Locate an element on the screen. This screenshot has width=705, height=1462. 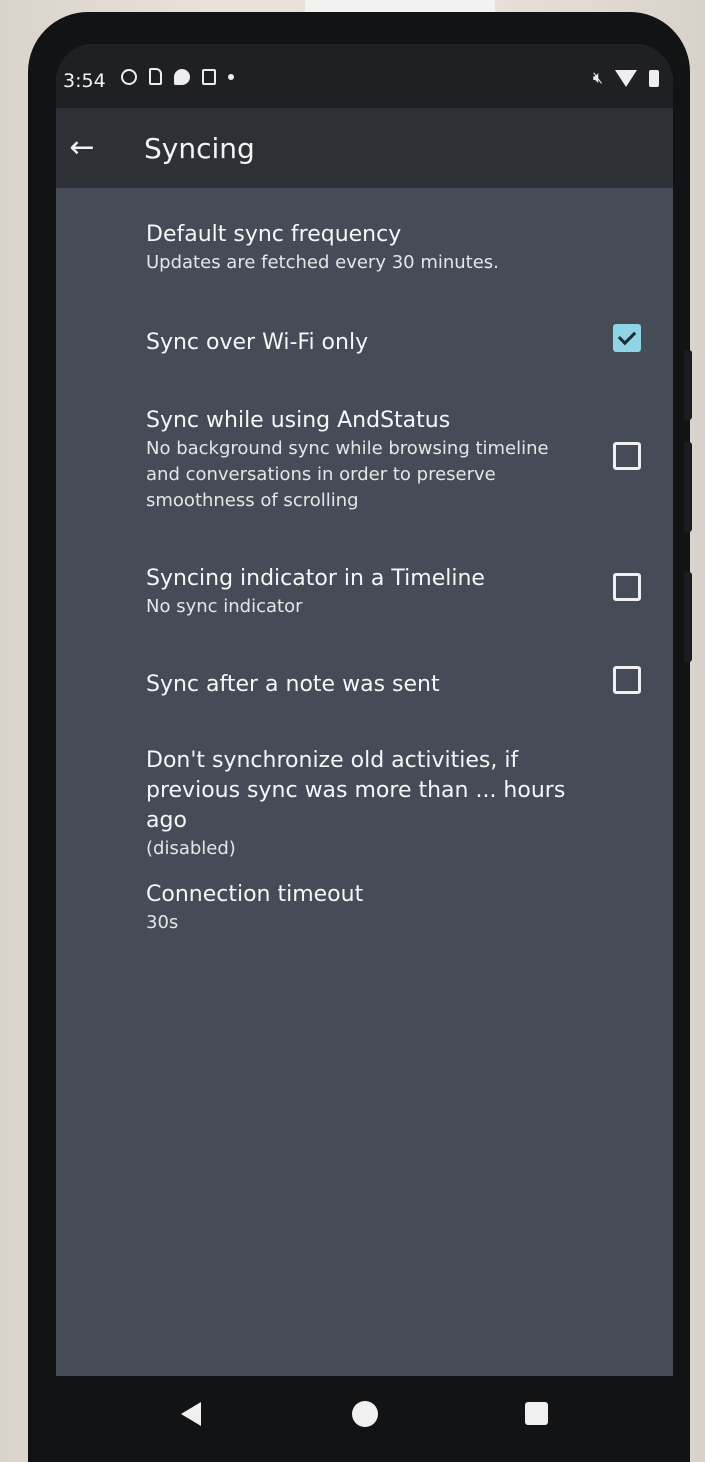
nav-home-icon is located at coordinates (365, 1414).